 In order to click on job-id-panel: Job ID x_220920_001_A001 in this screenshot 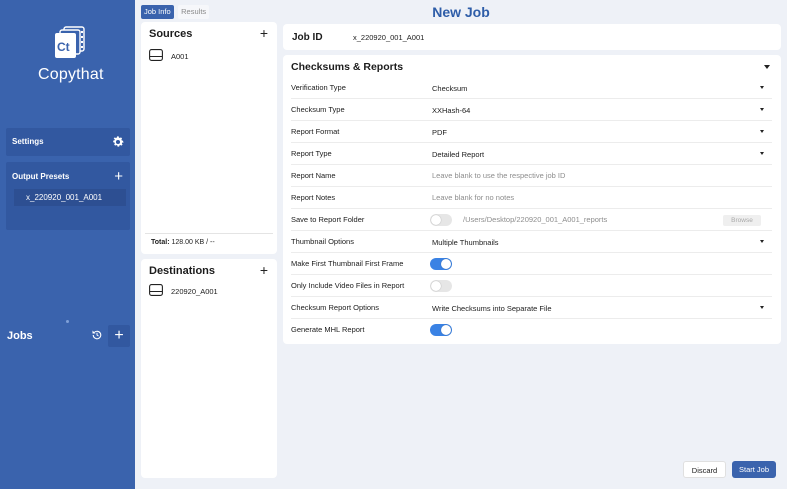, I will do `click(532, 37)`.